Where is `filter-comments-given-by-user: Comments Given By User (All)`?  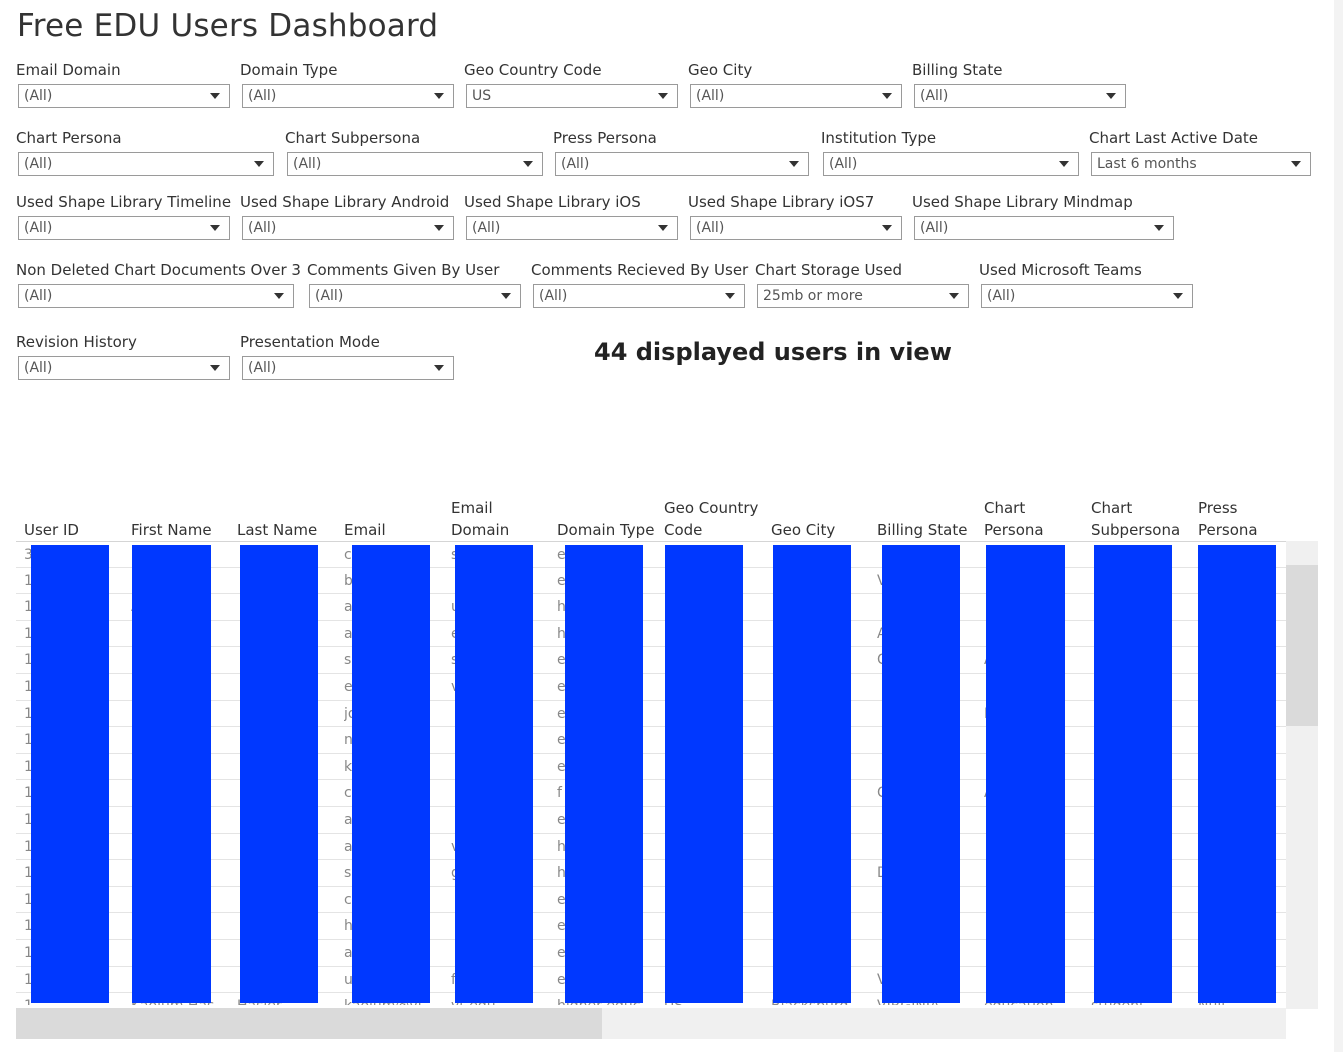
filter-comments-given-by-user: Comments Given By User (All) is located at coordinates (414, 284).